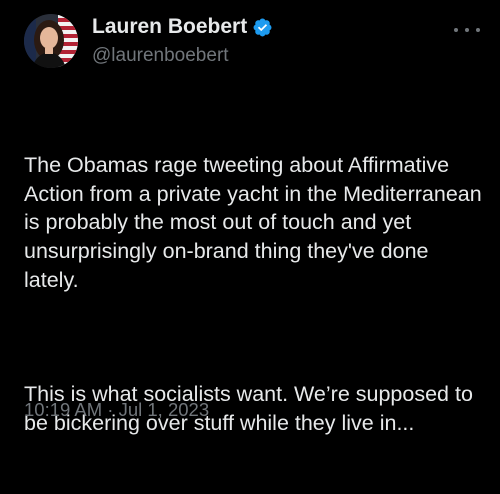 The width and height of the screenshot is (500, 494). I want to click on tweet-timestamp: 10:19 AM · Jul 1, 2023, so click(116, 410).